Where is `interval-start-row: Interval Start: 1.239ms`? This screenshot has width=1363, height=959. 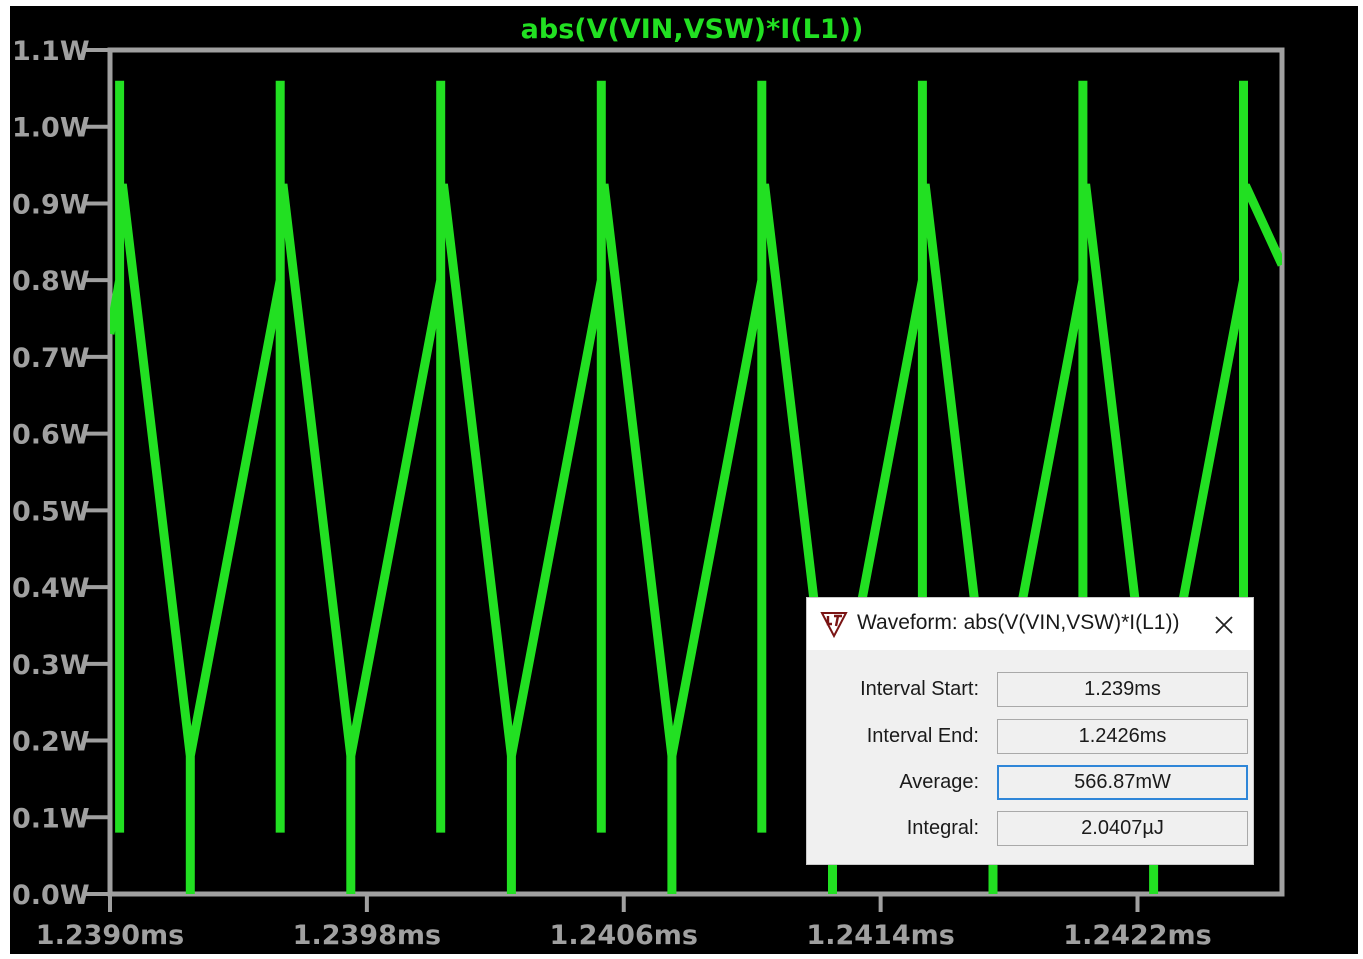 interval-start-row: Interval Start: 1.239ms is located at coordinates (1030, 689).